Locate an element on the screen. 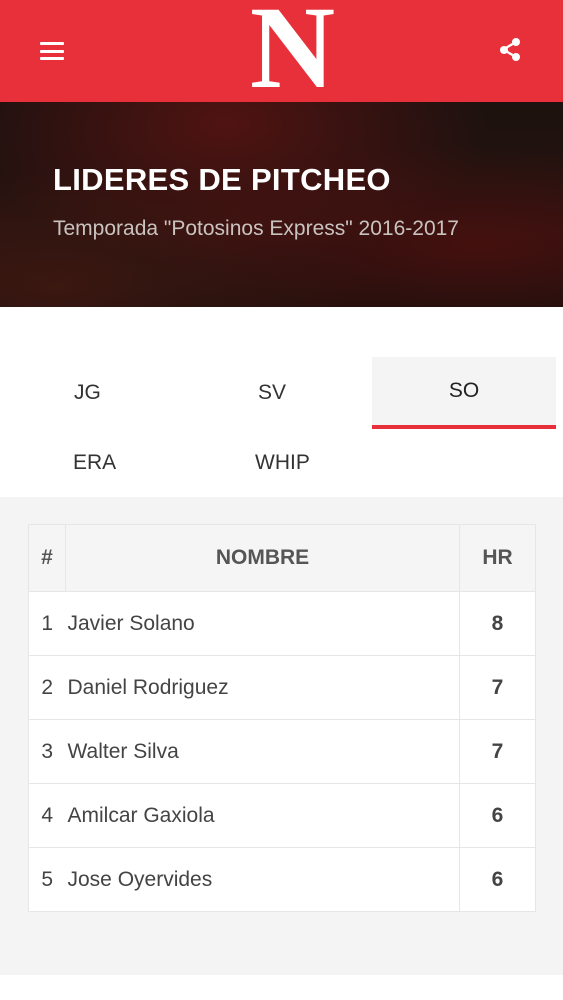 The width and height of the screenshot is (563, 1000). player-name: Amilcar Gaxiola is located at coordinates (262, 815).